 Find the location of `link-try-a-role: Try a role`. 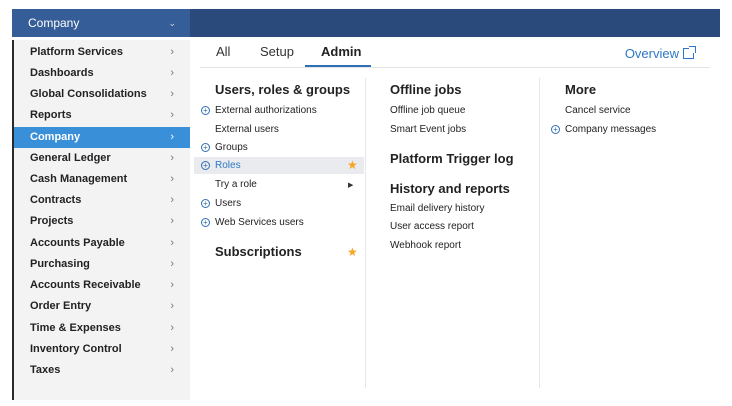

link-try-a-role: Try a role is located at coordinates (236, 184).